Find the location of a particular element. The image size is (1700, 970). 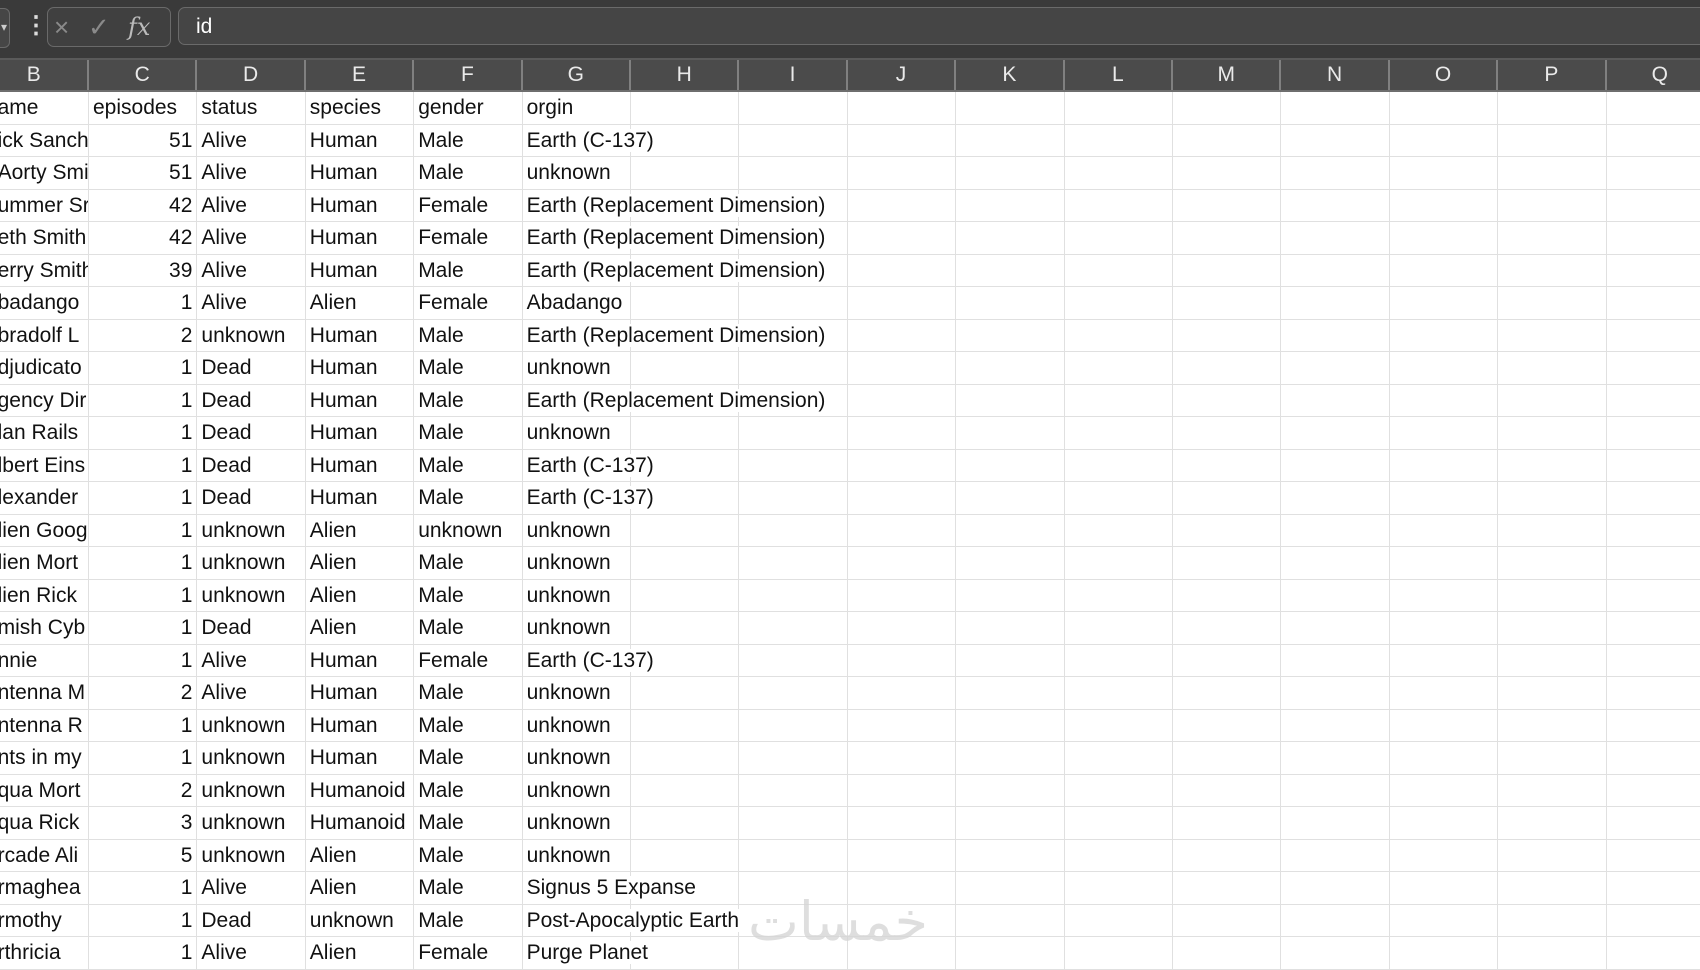

cell-G-origin: Signus 5 Expanse is located at coordinates (610, 888).